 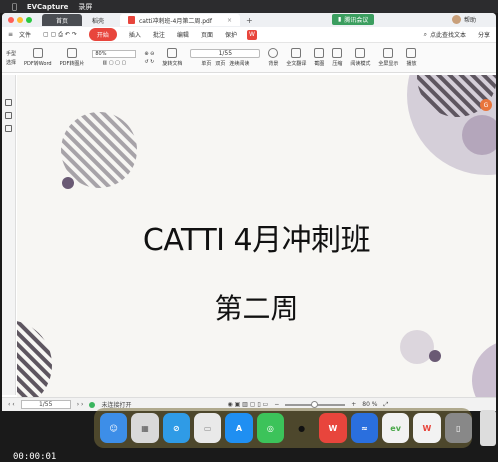 I want to click on share-button: 分享, so click(x=484, y=34).